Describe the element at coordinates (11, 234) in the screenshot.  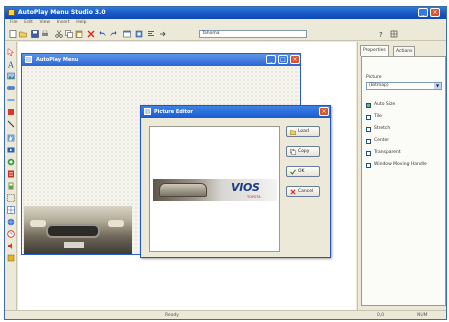
I see `timer-icon` at that location.